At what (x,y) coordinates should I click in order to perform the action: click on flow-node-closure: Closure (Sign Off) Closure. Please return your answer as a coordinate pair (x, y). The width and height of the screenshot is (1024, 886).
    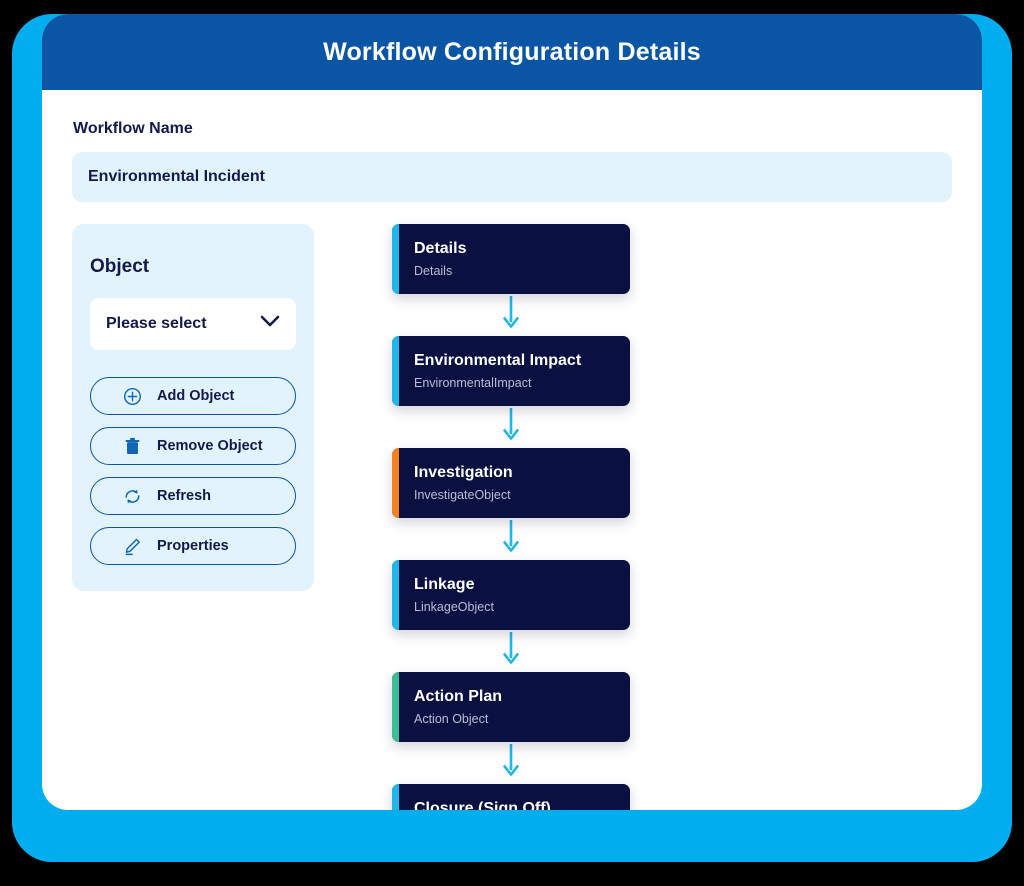
    Looking at the image, I should click on (511, 797).